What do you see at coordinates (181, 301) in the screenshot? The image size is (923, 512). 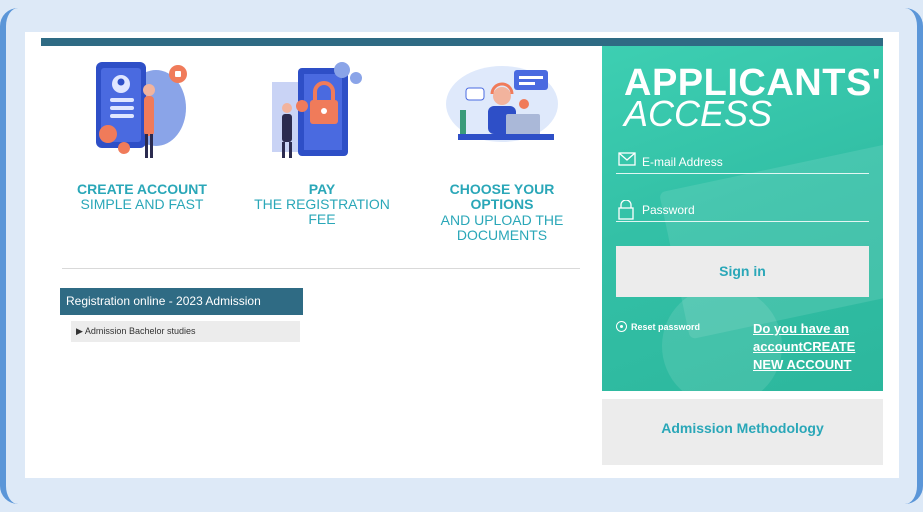 I see `registration-header: Registration online - 2023 Admission` at bounding box center [181, 301].